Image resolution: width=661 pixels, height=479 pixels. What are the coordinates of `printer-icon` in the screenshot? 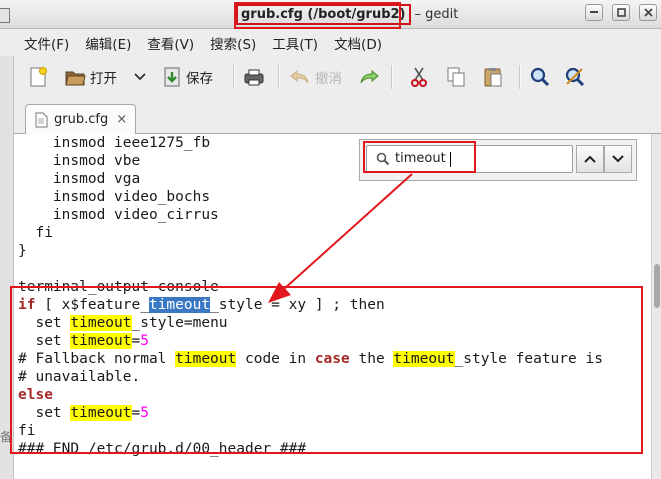 It's located at (254, 77).